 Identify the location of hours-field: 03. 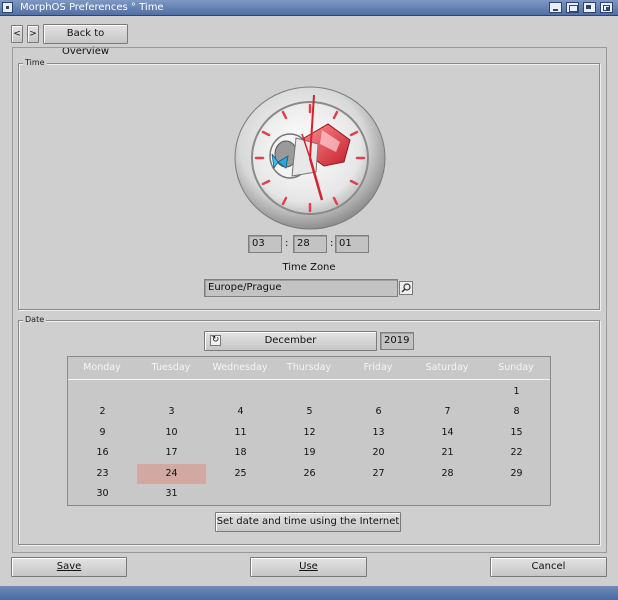
(265, 244).